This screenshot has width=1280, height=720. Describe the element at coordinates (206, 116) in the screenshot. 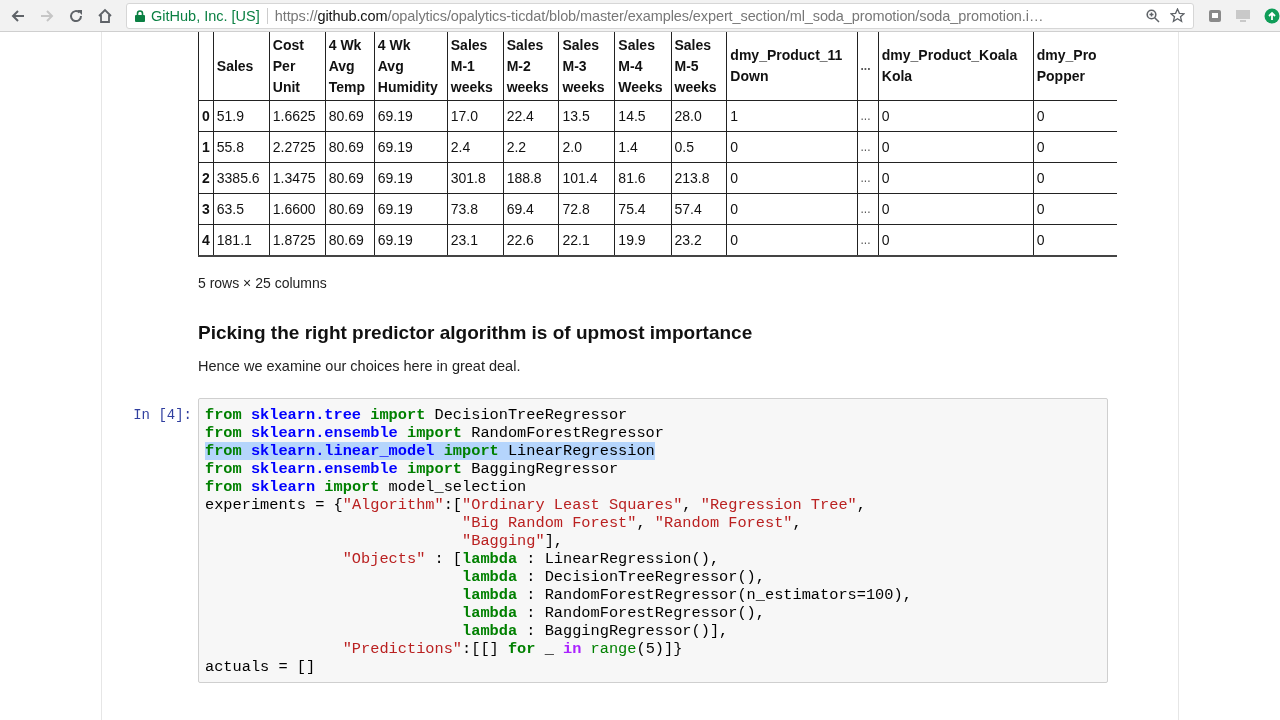

I see `row-index: 0` at that location.